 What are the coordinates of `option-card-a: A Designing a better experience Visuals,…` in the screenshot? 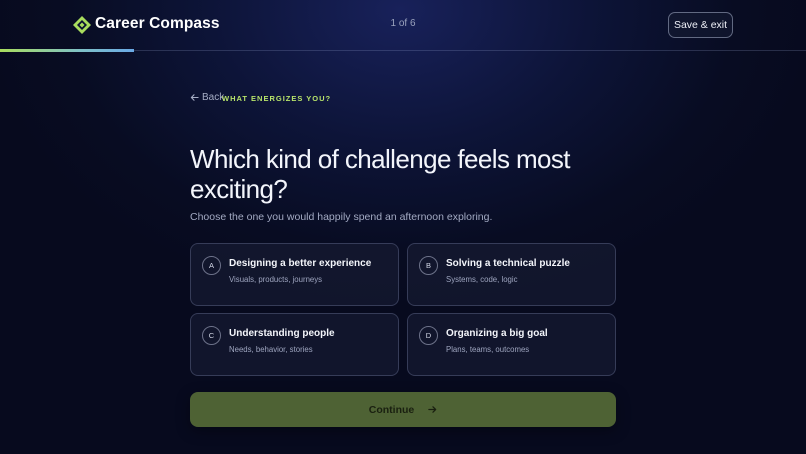 It's located at (294, 274).